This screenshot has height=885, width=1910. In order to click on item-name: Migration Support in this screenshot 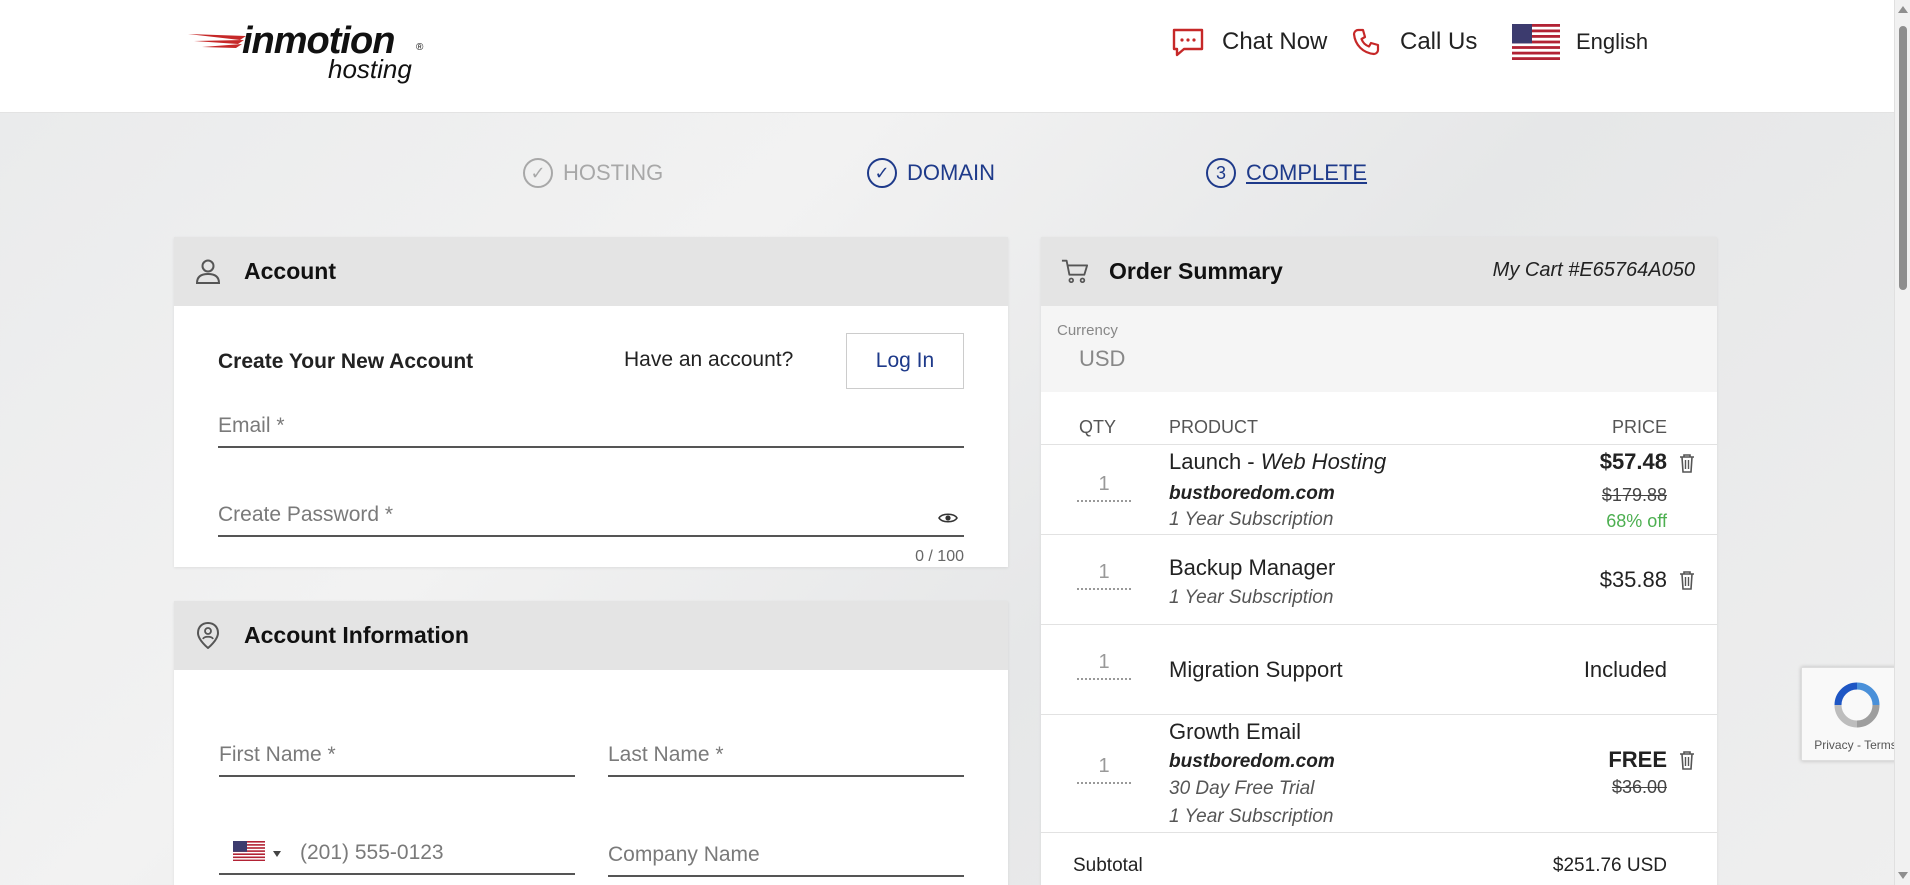, I will do `click(1256, 669)`.